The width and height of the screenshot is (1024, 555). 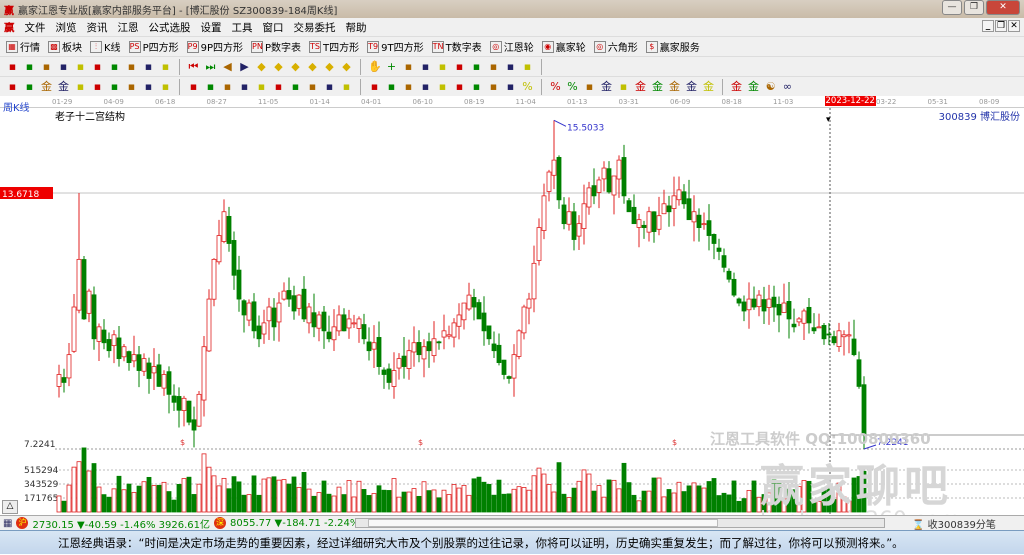 What do you see at coordinates (242, 27) in the screenshot?
I see `menu-item-6: 工具` at bounding box center [242, 27].